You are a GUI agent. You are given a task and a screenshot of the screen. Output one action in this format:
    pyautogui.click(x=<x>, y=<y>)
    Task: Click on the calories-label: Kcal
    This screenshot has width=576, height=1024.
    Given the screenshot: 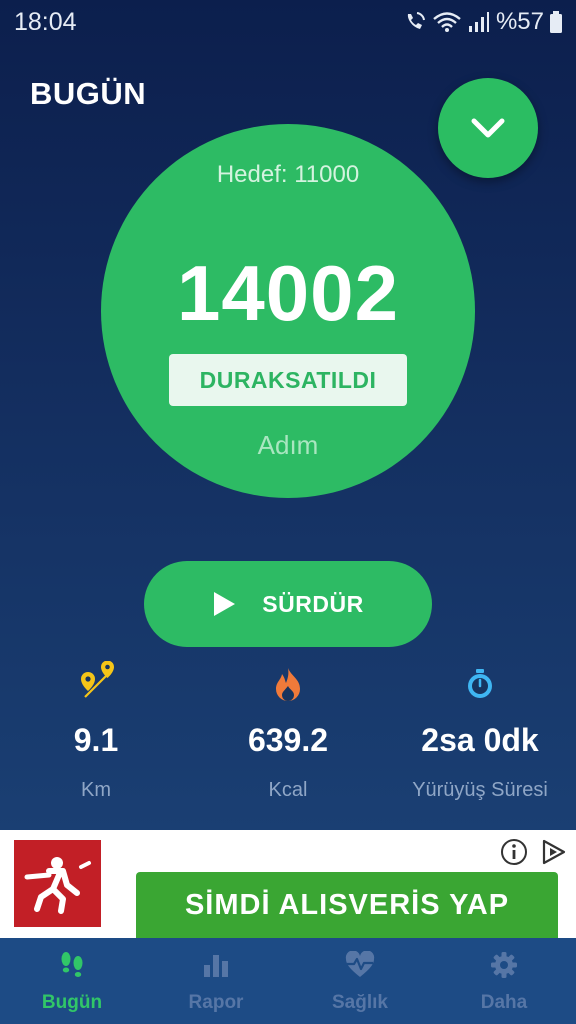 What is the action you would take?
    pyautogui.click(x=288, y=790)
    